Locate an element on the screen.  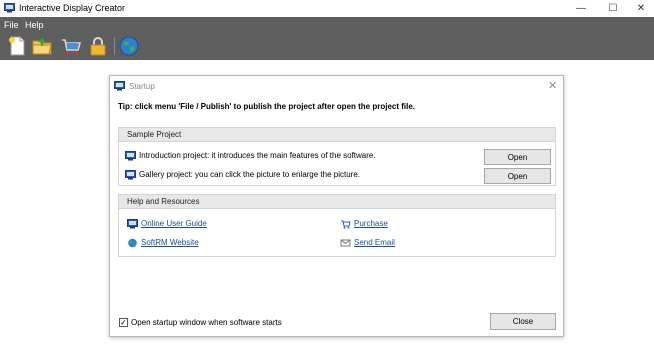
open-folder-icon is located at coordinates (42, 46).